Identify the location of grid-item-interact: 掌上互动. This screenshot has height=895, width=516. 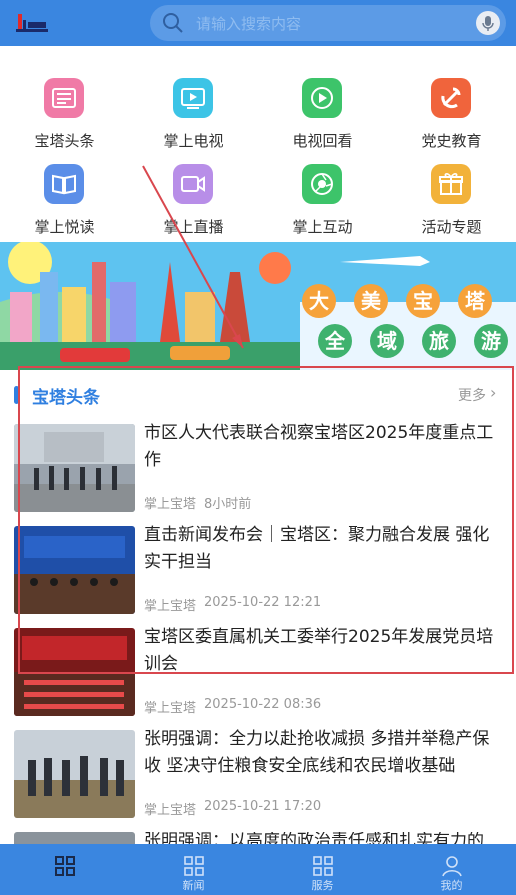
(322, 191).